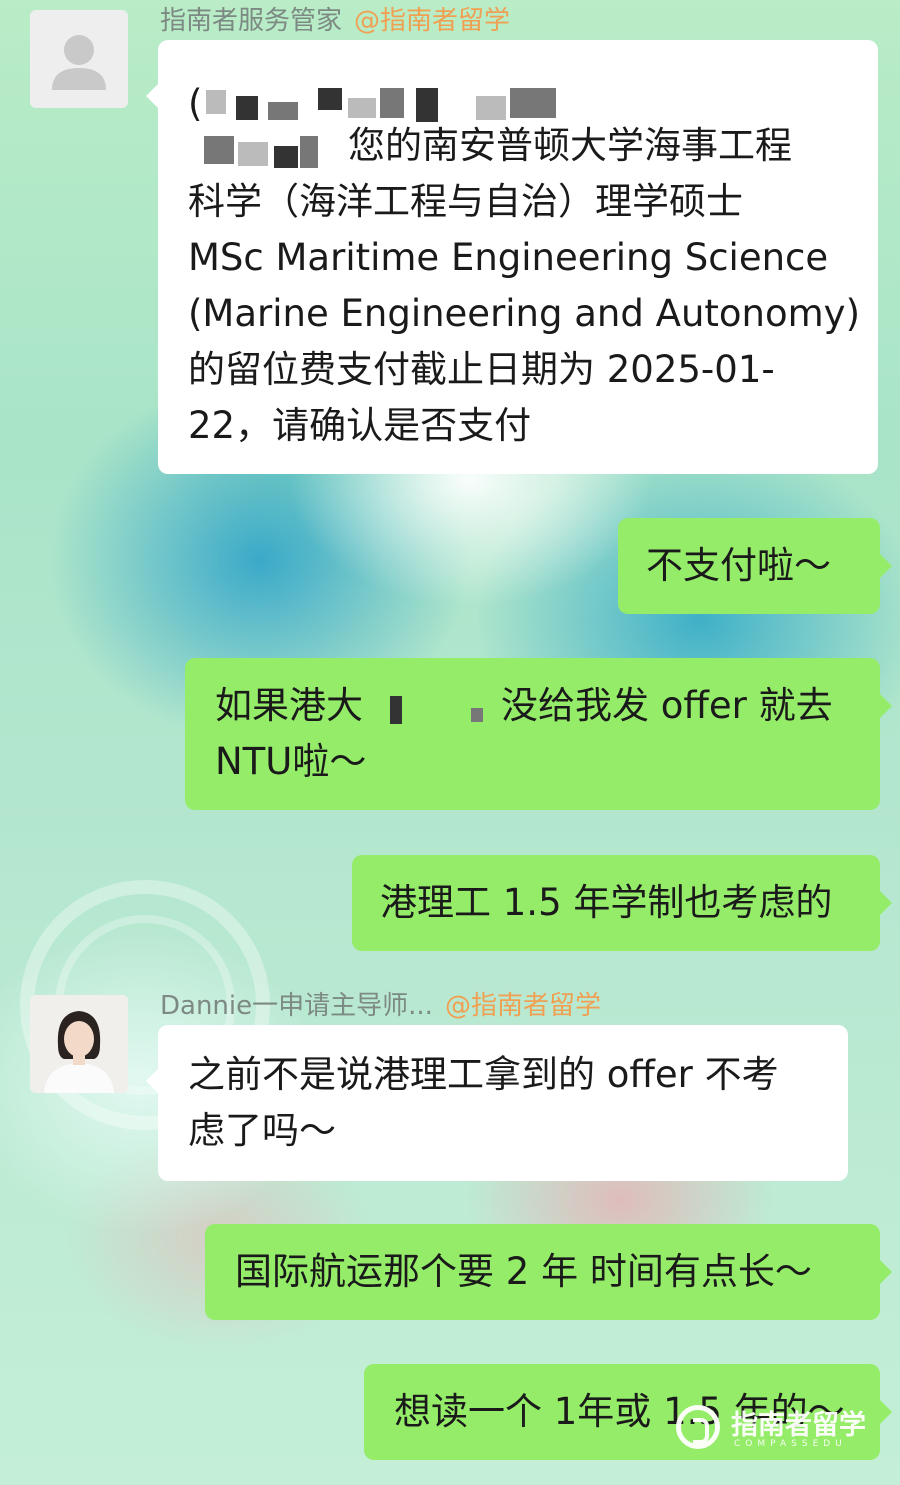 This screenshot has height=1485, width=900. I want to click on message-line: 您的南安普顿大学海事工程, so click(570, 145).